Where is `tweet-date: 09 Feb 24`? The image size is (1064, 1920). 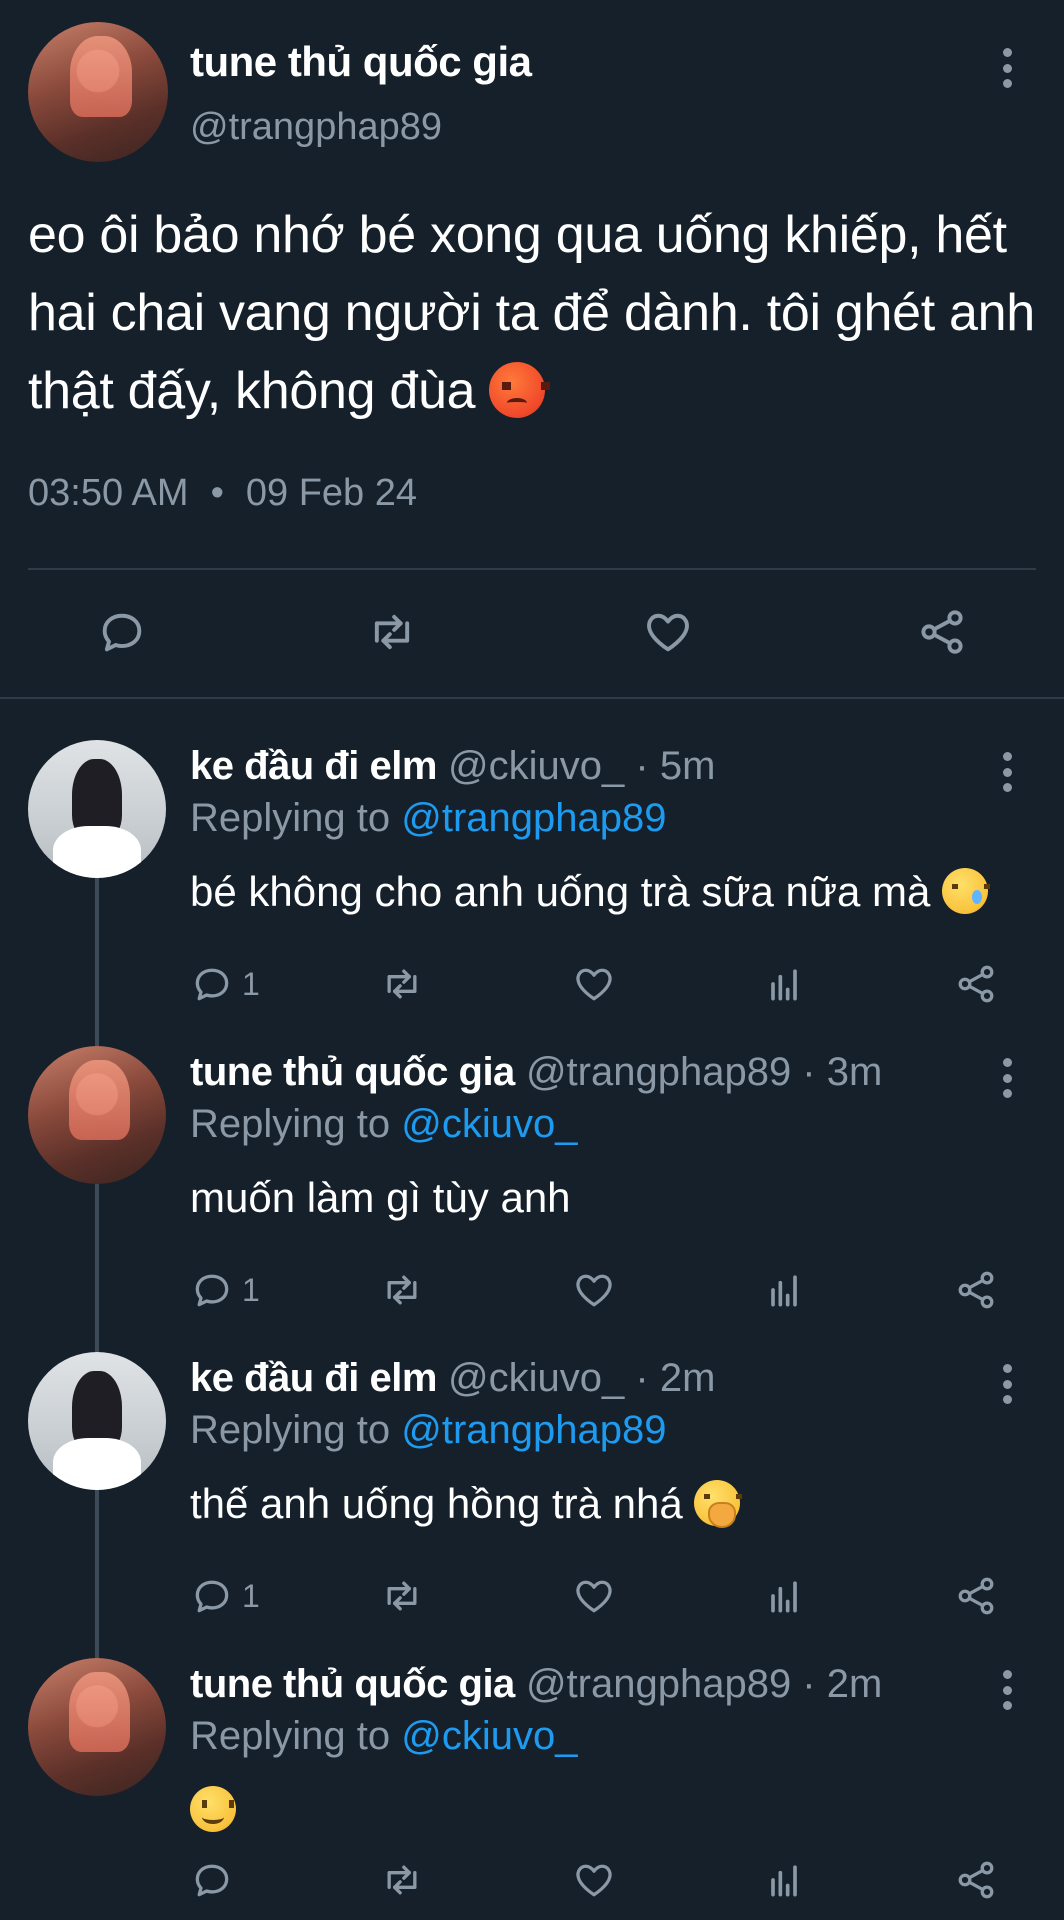 tweet-date: 09 Feb 24 is located at coordinates (331, 493).